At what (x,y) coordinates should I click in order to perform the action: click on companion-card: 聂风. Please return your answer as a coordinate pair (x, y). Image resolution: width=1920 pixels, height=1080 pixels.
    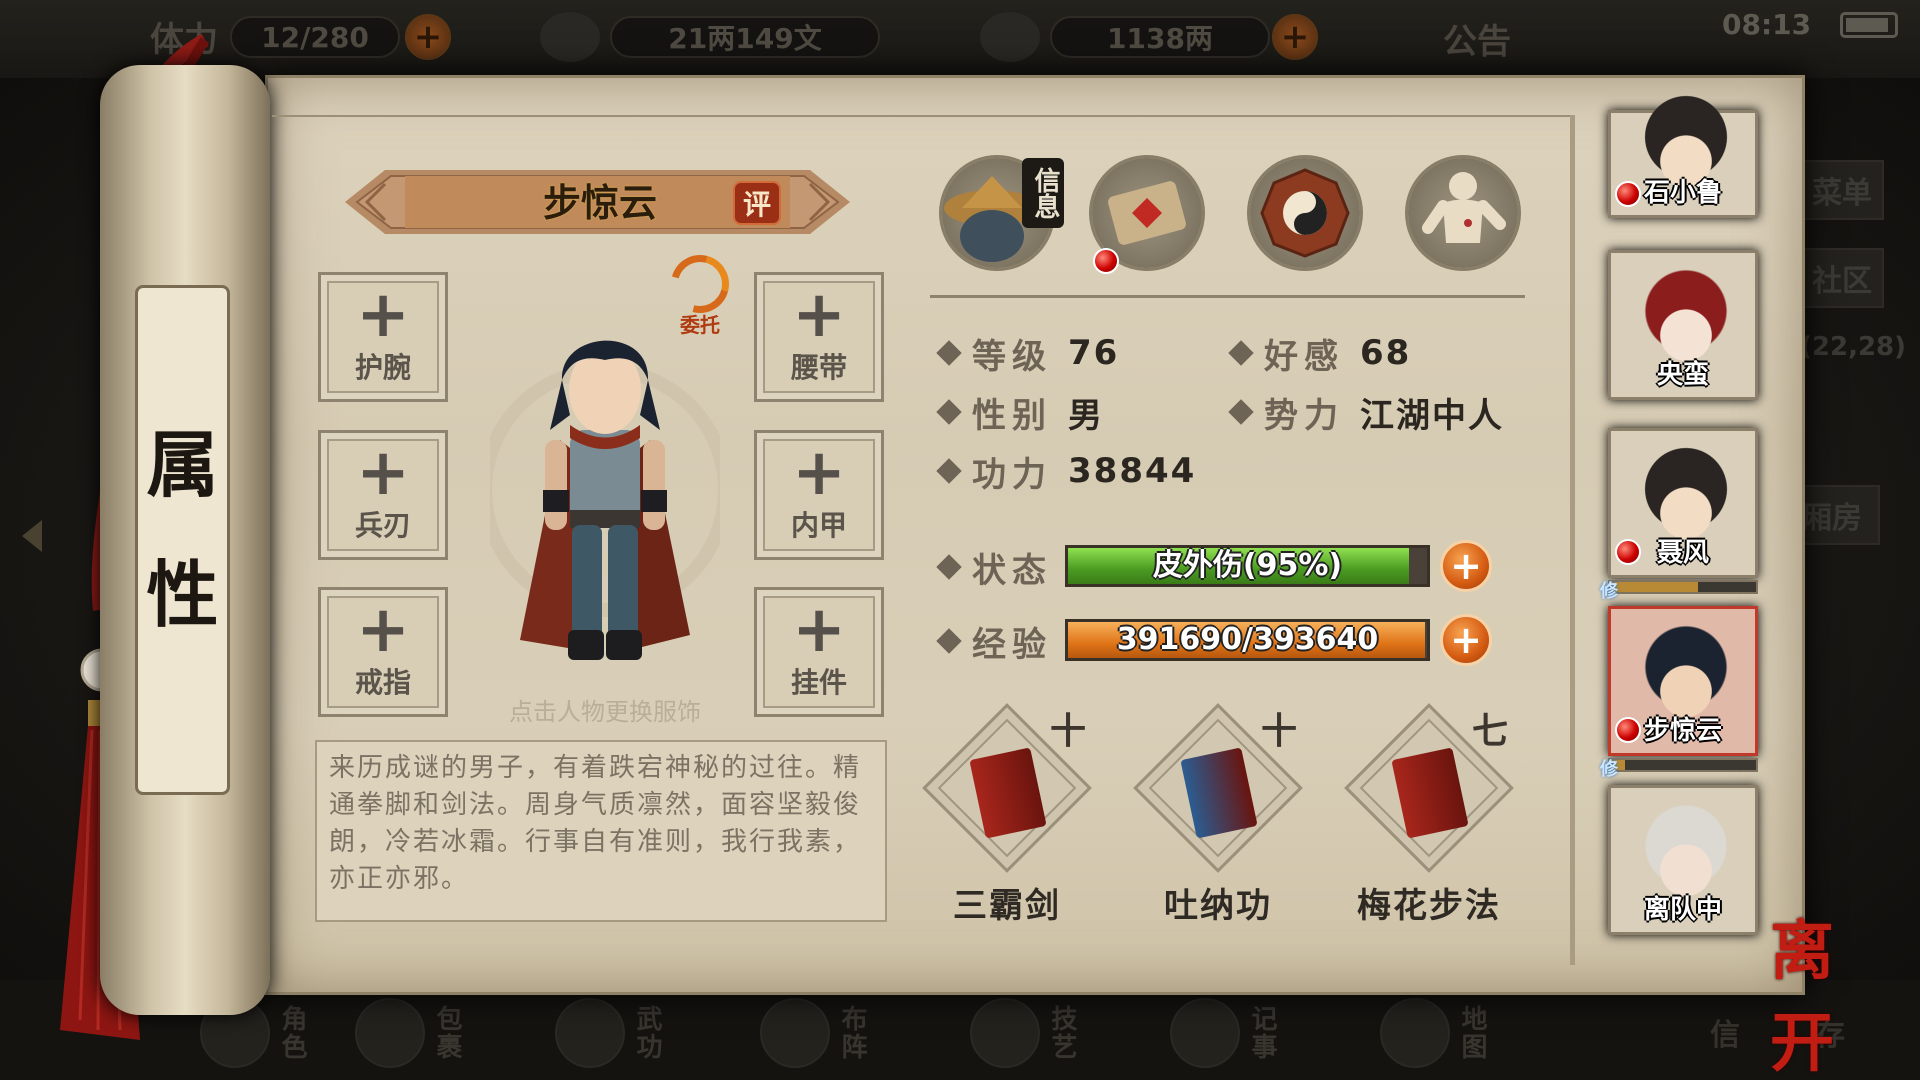
    Looking at the image, I should click on (1683, 503).